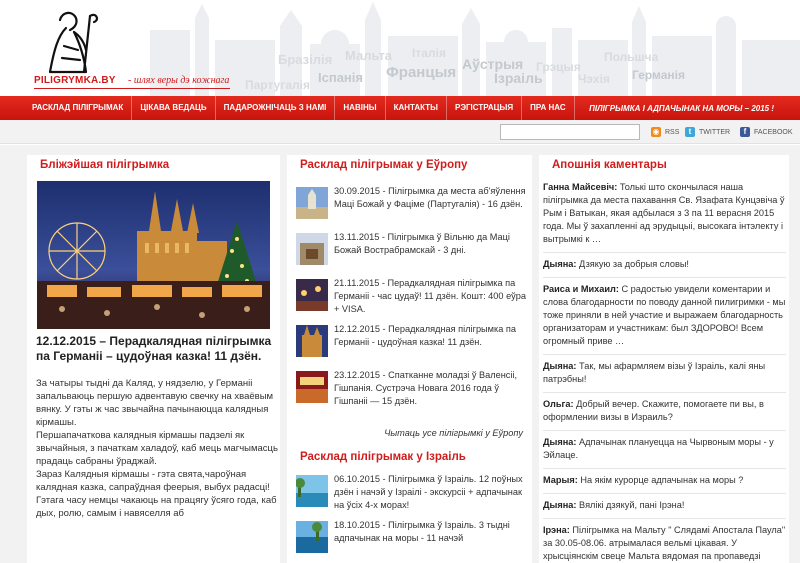  I want to click on twitter-link: t TWITTER, so click(707, 132).